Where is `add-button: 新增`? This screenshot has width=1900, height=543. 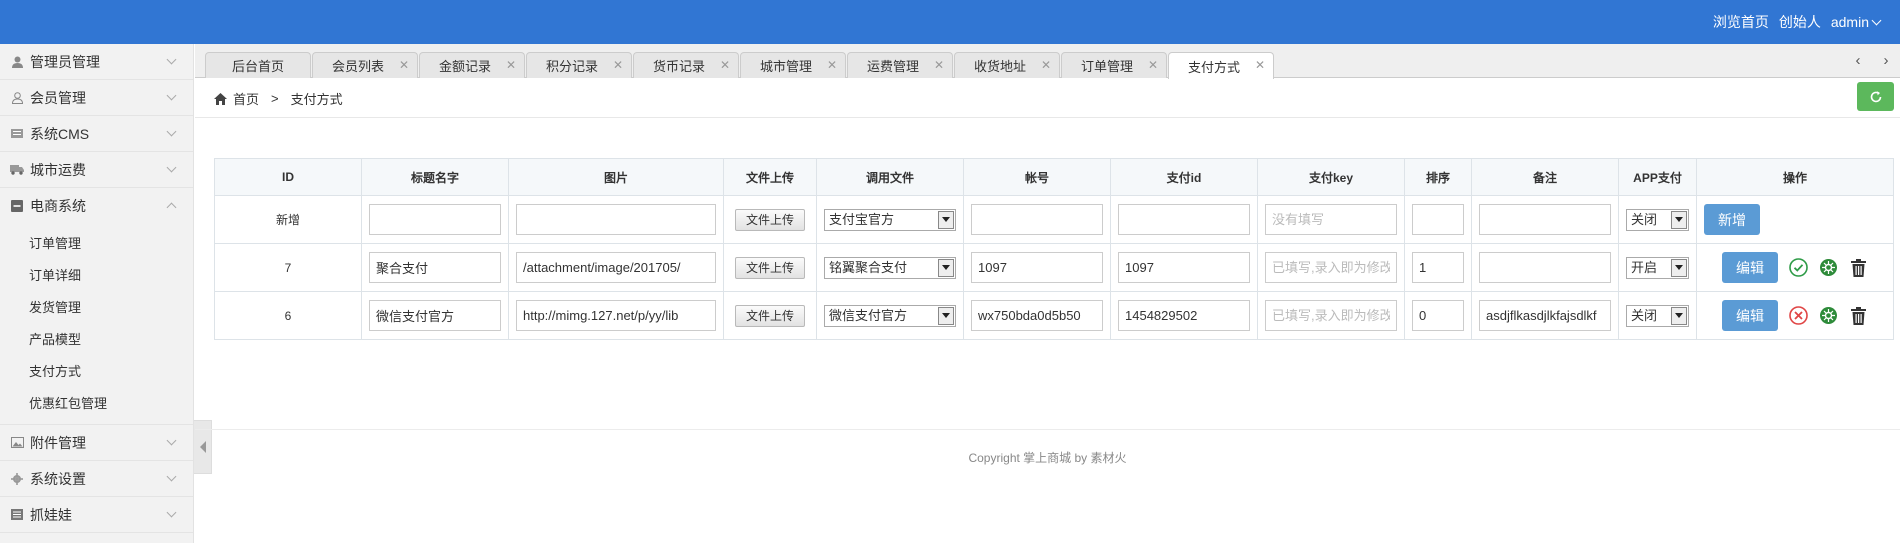 add-button: 新增 is located at coordinates (1732, 219).